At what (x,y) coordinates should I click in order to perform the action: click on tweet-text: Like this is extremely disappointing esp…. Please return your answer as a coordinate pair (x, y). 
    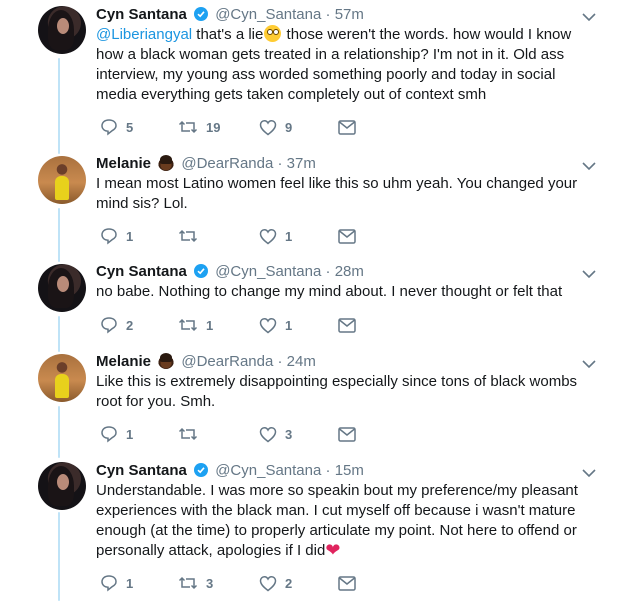
    Looking at the image, I should click on (337, 391).